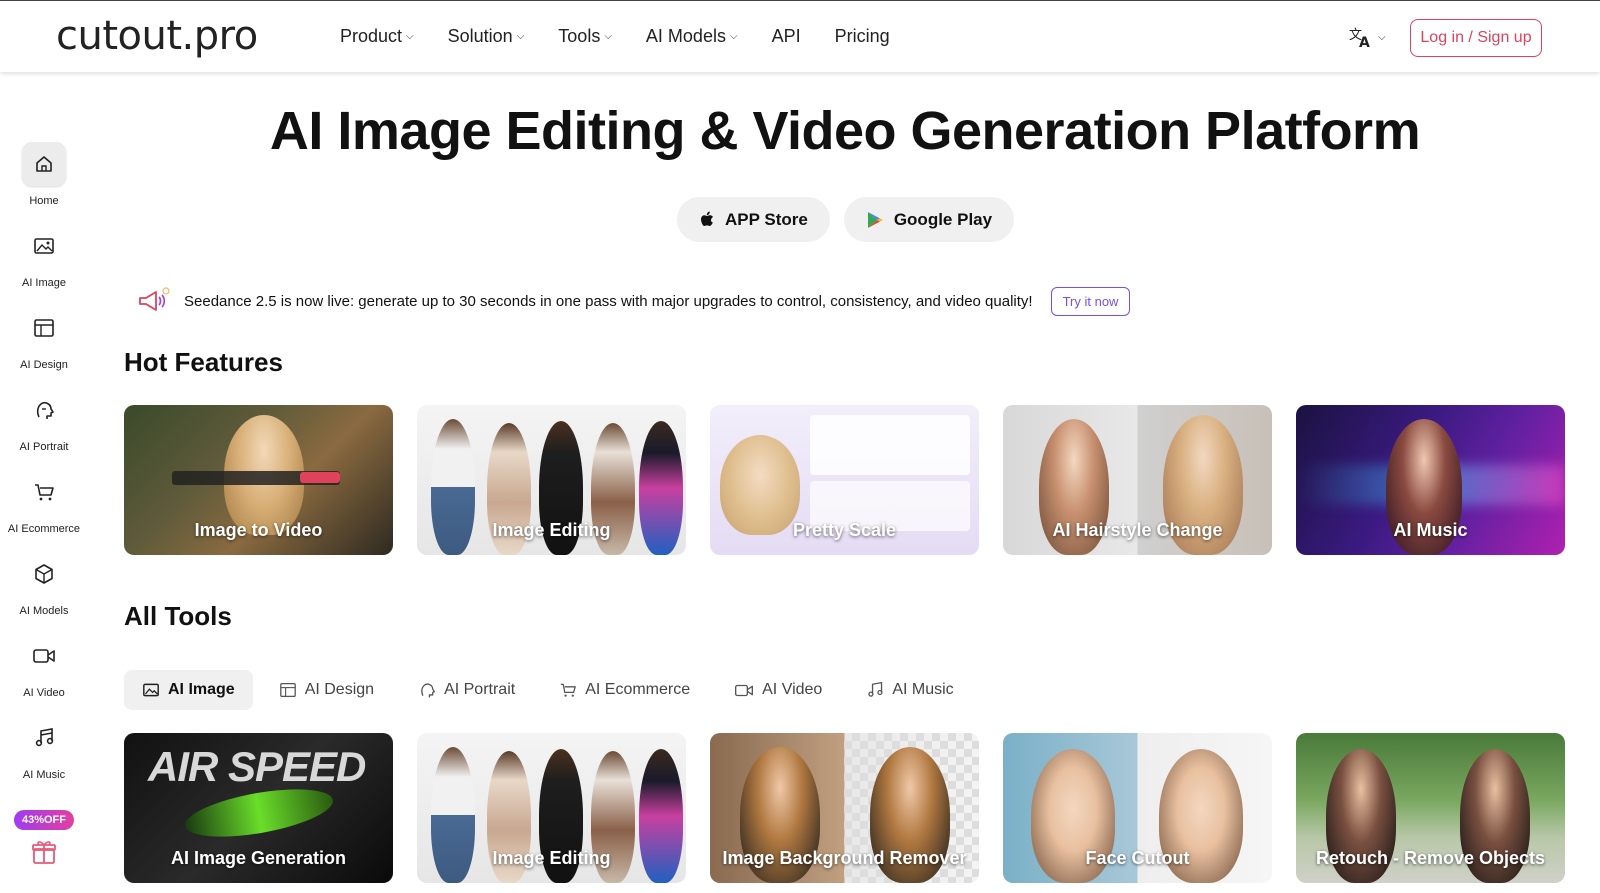  I want to click on feature-card-pretty-scale: Pretty Scale, so click(844, 480).